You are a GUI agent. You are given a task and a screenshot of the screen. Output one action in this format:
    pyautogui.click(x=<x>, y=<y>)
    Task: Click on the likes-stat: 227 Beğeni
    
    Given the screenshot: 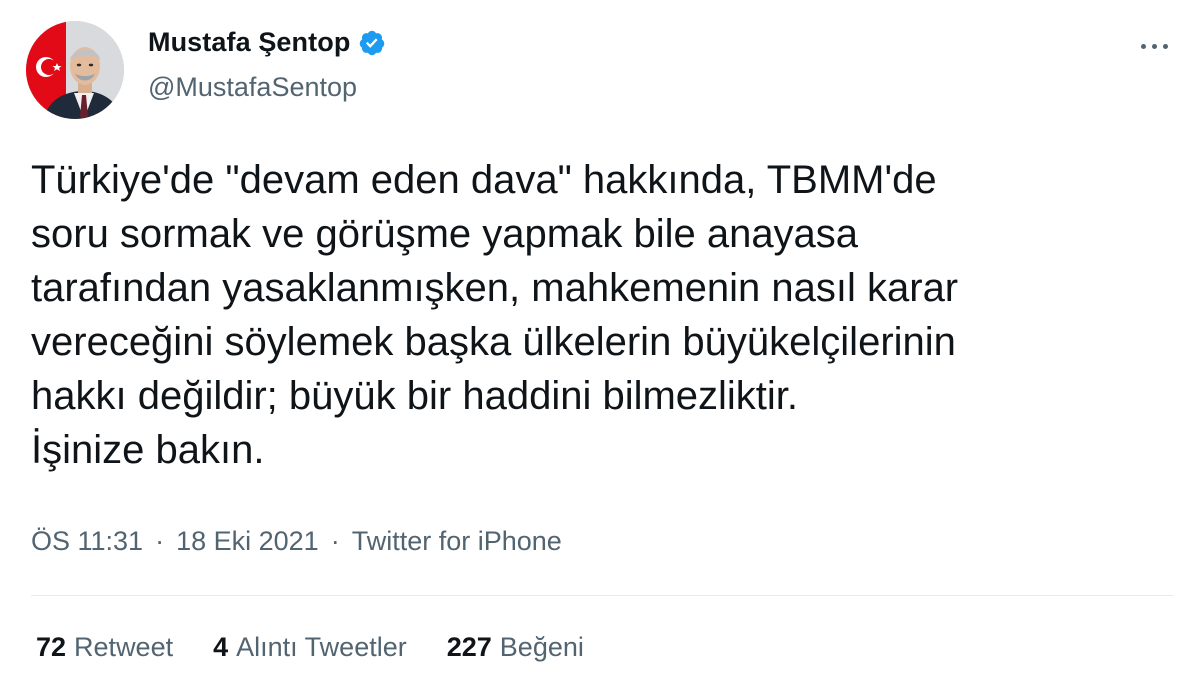 What is the action you would take?
    pyautogui.click(x=515, y=647)
    